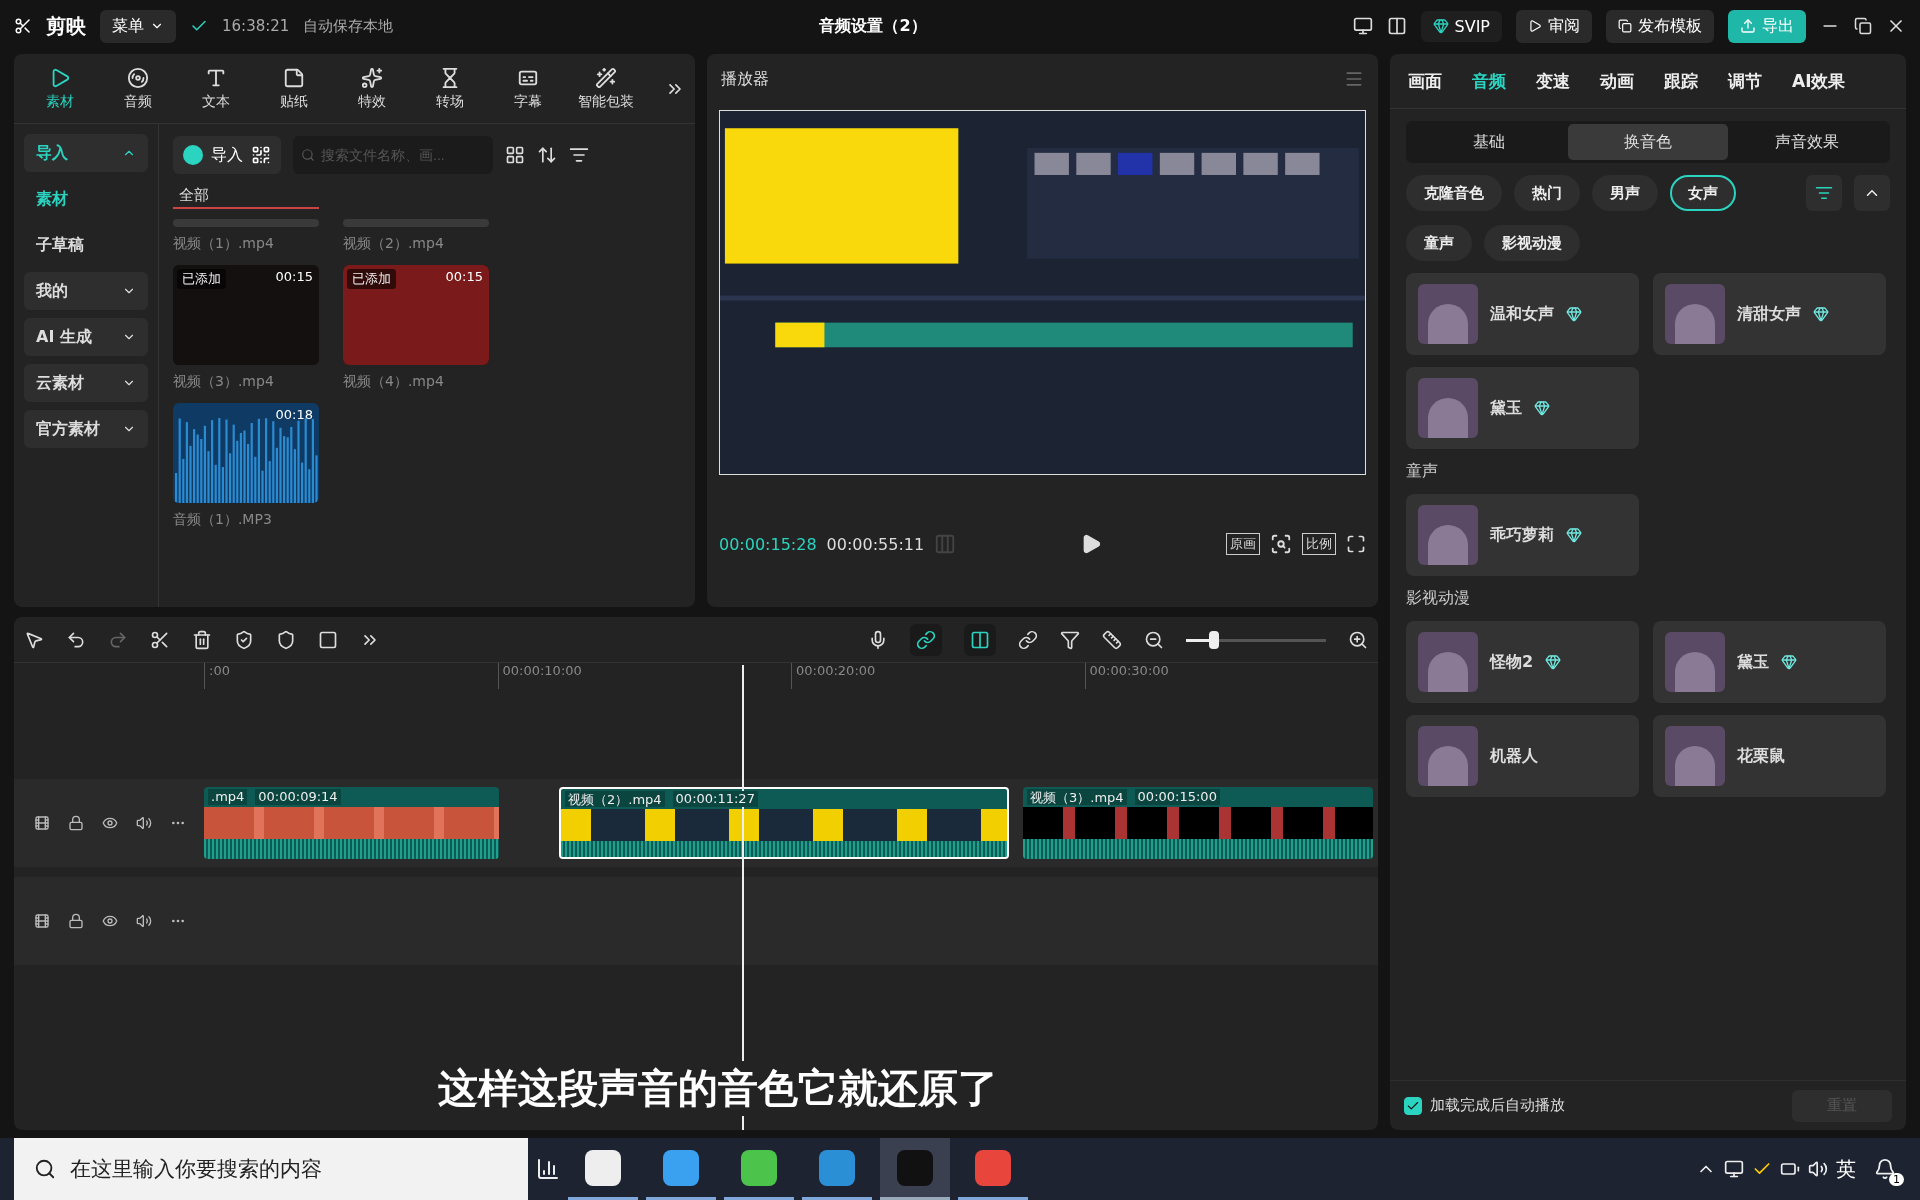 This screenshot has width=1920, height=1200. Describe the element at coordinates (579, 155) in the screenshot. I see `filter-icon` at that location.